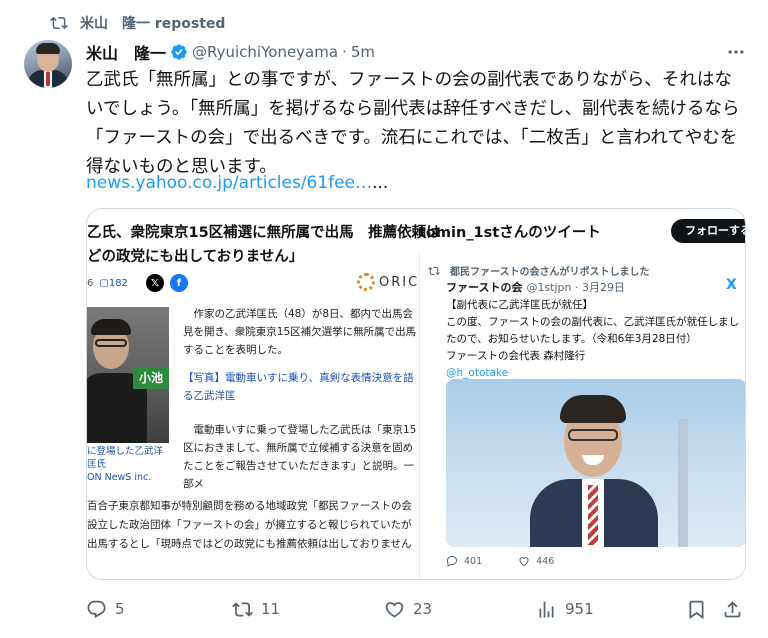  What do you see at coordinates (595, 463) in the screenshot?
I see `embed-photo` at bounding box center [595, 463].